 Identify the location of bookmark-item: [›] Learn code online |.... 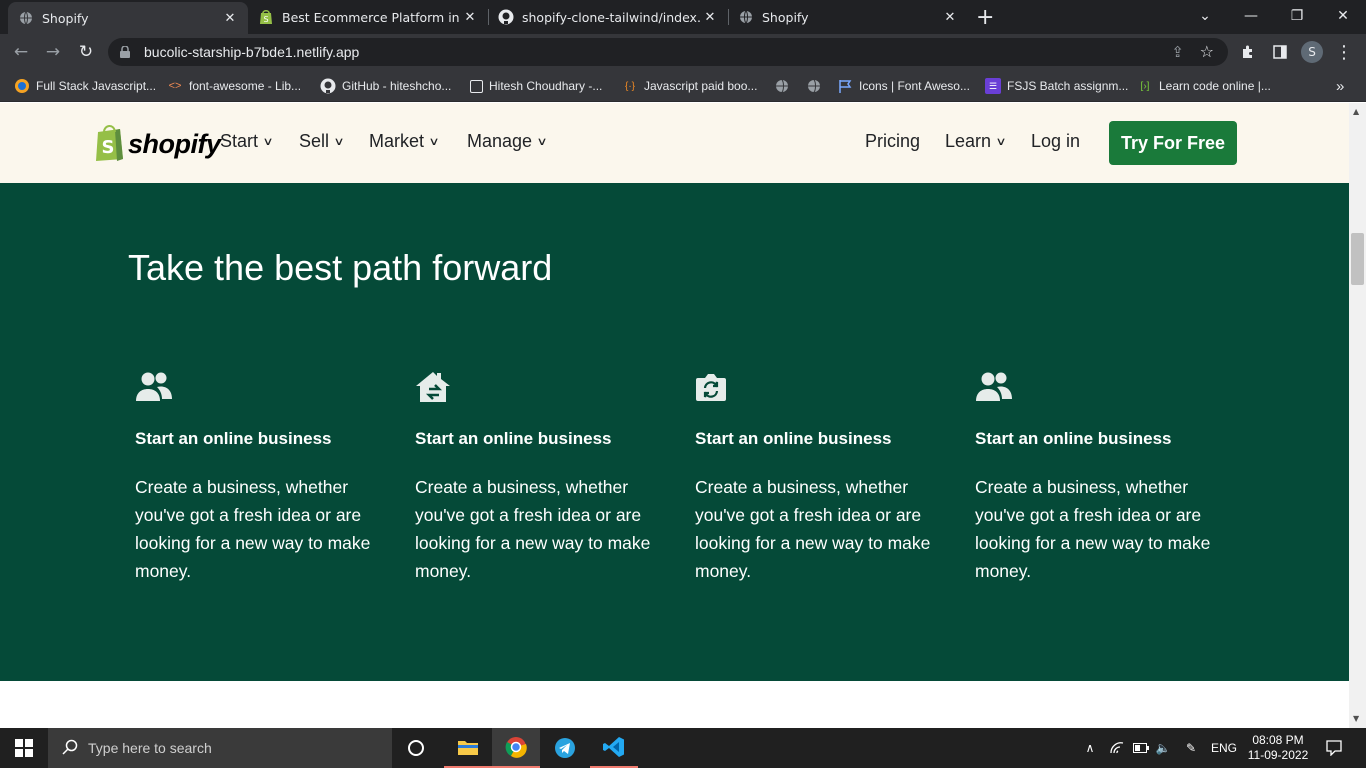
(1204, 86).